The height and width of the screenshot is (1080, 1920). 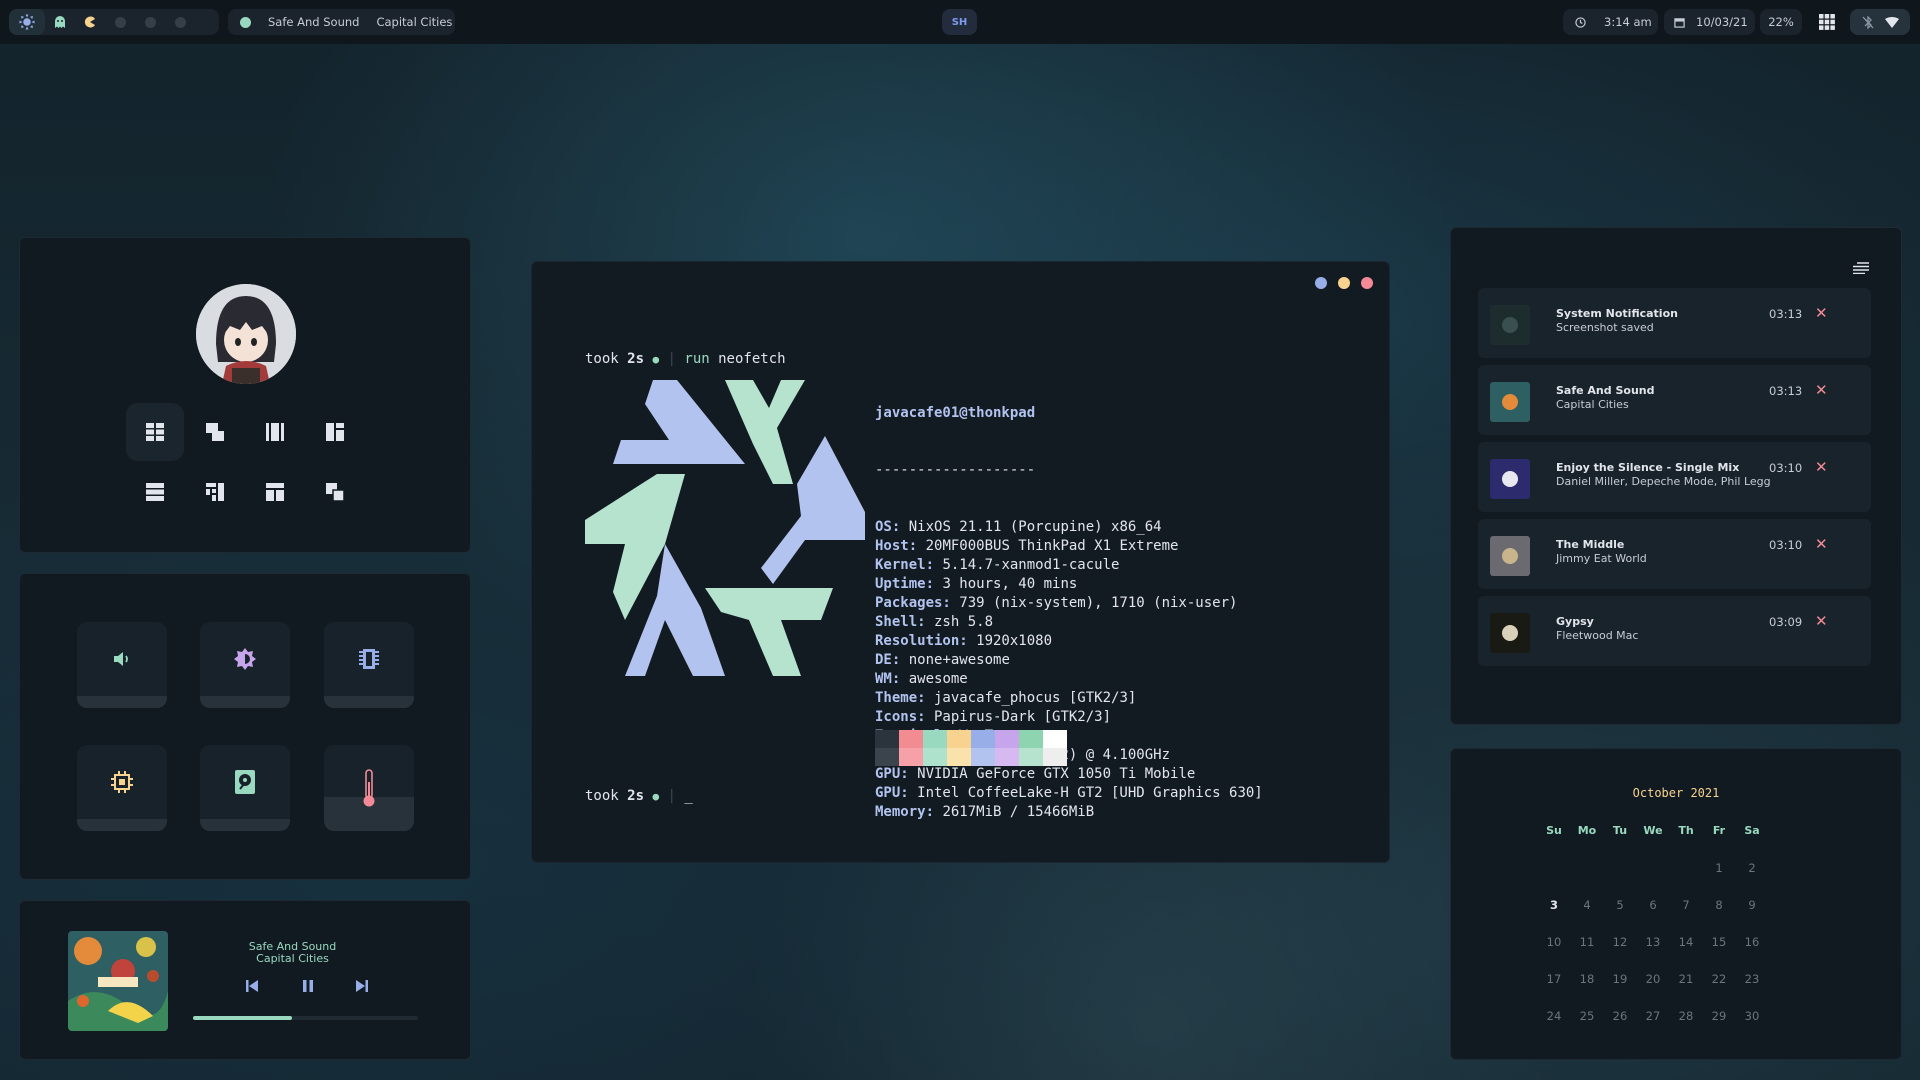 What do you see at coordinates (1069, 584) in the screenshot?
I see `info-line: Uptime: 3 hours, 40 mins` at bounding box center [1069, 584].